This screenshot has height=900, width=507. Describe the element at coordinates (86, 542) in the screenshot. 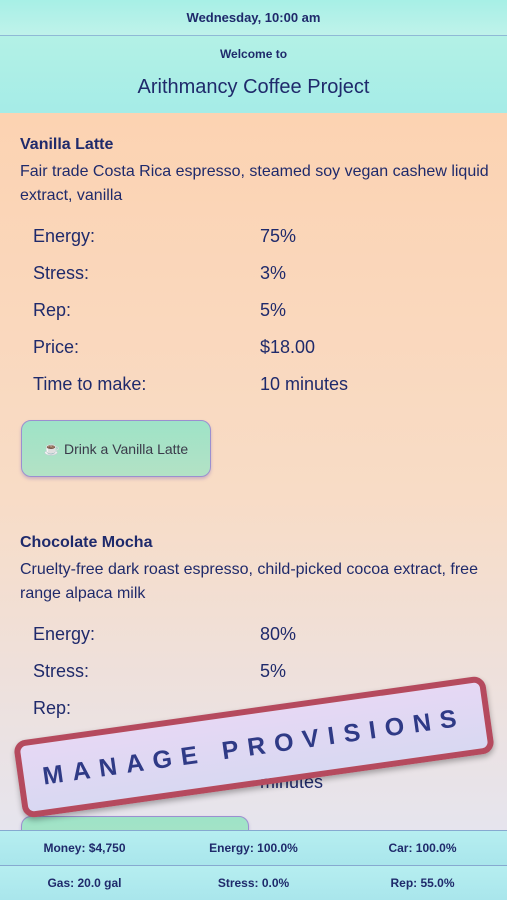

I see `item-name: Chocolate Mocha` at that location.